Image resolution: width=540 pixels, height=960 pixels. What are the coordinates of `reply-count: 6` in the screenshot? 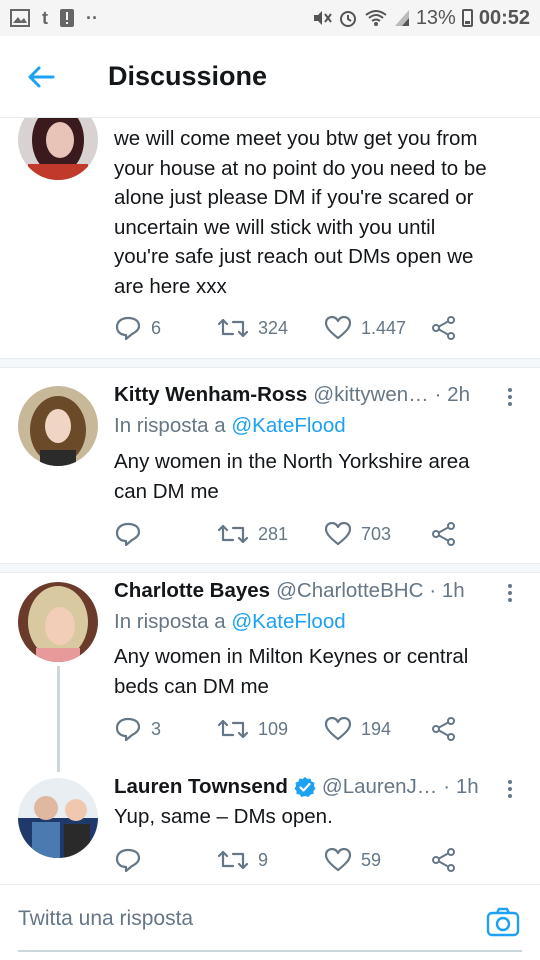 It's located at (156, 327).